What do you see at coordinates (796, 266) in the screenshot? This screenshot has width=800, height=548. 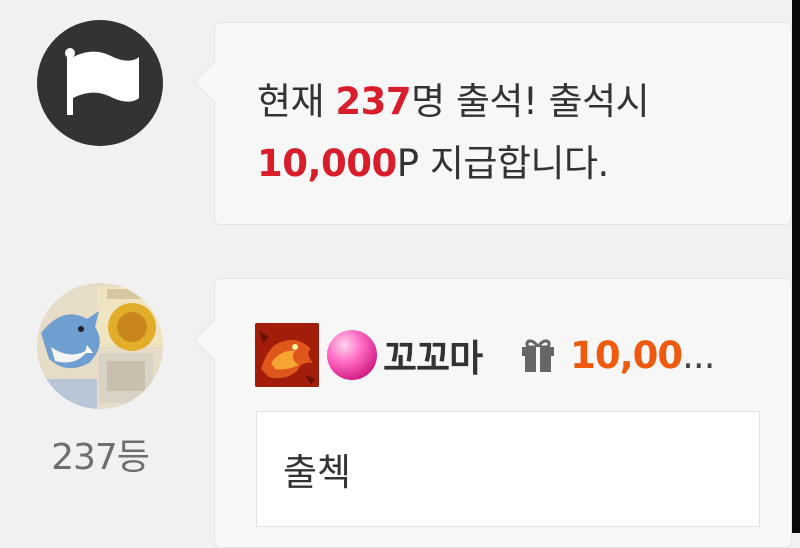 I see `scrollbar-edge` at bounding box center [796, 266].